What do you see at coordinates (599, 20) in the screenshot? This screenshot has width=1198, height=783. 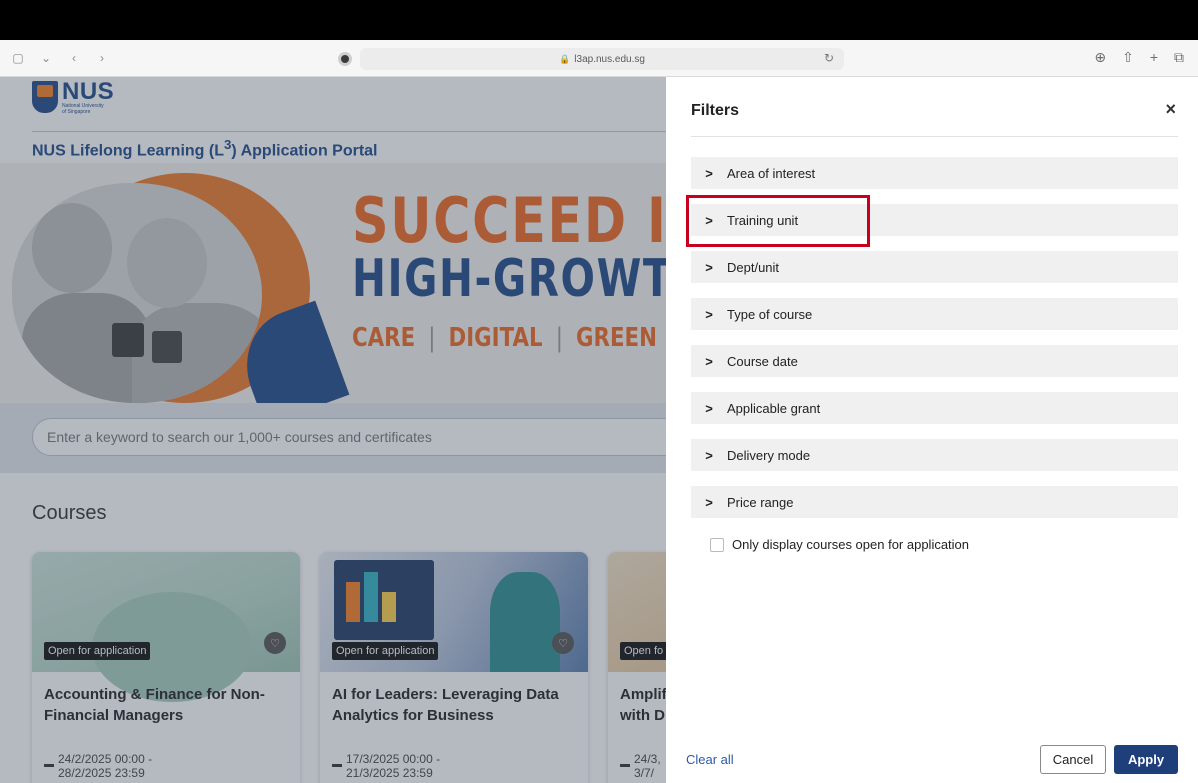 I see `screen-top-bar` at bounding box center [599, 20].